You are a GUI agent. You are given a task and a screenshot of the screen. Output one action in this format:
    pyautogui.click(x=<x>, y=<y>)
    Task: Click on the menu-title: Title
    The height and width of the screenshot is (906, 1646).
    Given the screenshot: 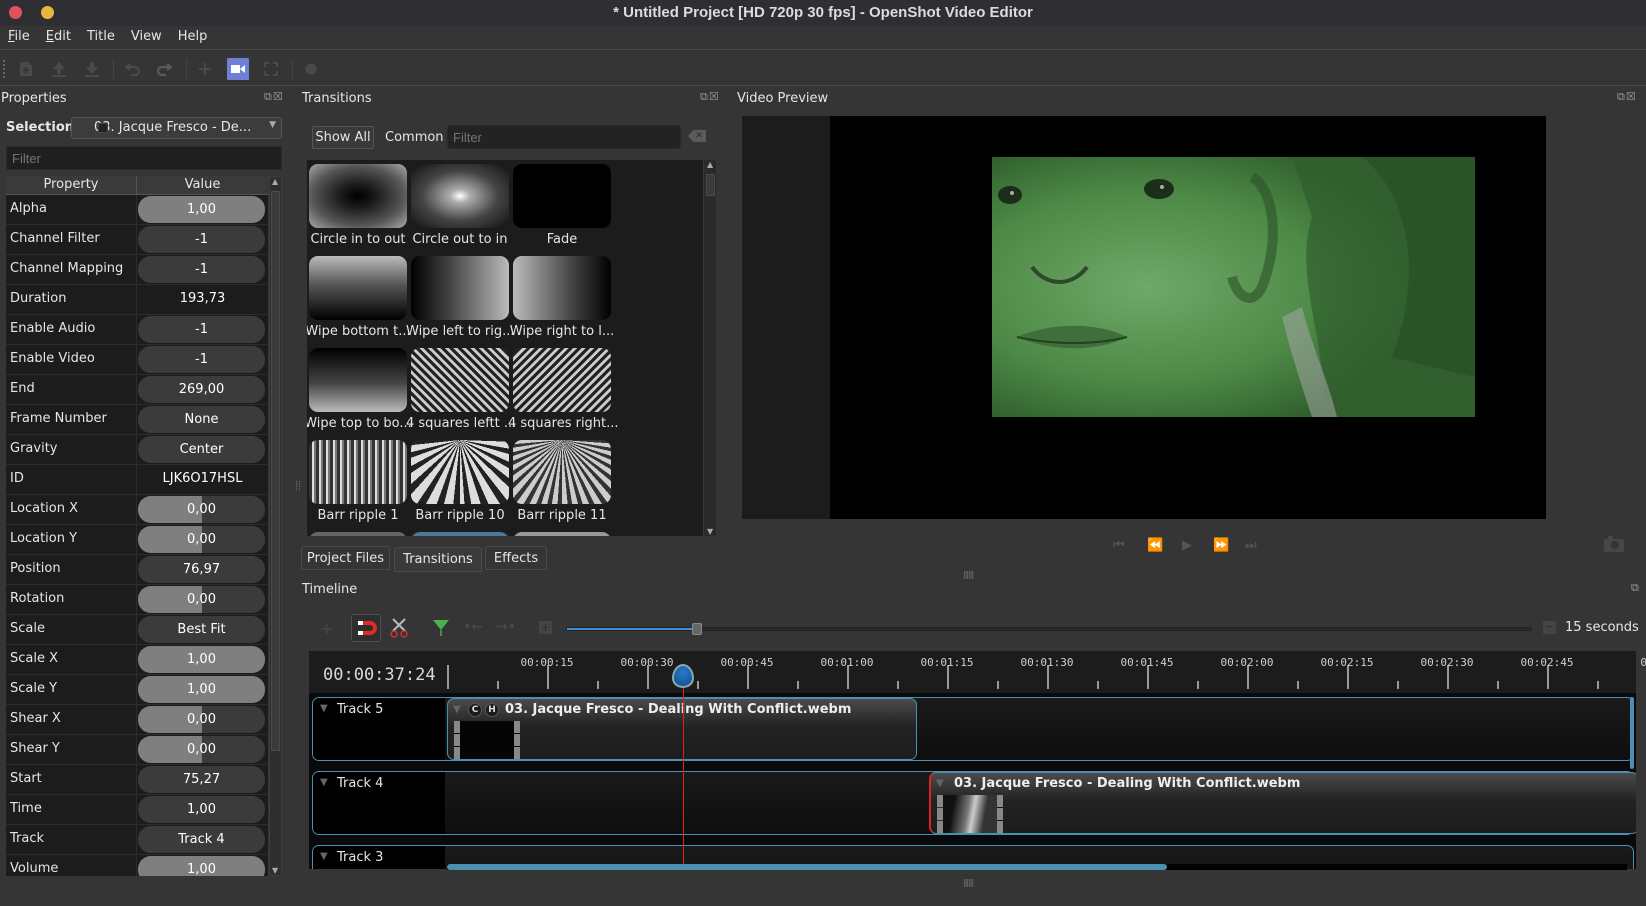 What is the action you would take?
    pyautogui.click(x=101, y=37)
    